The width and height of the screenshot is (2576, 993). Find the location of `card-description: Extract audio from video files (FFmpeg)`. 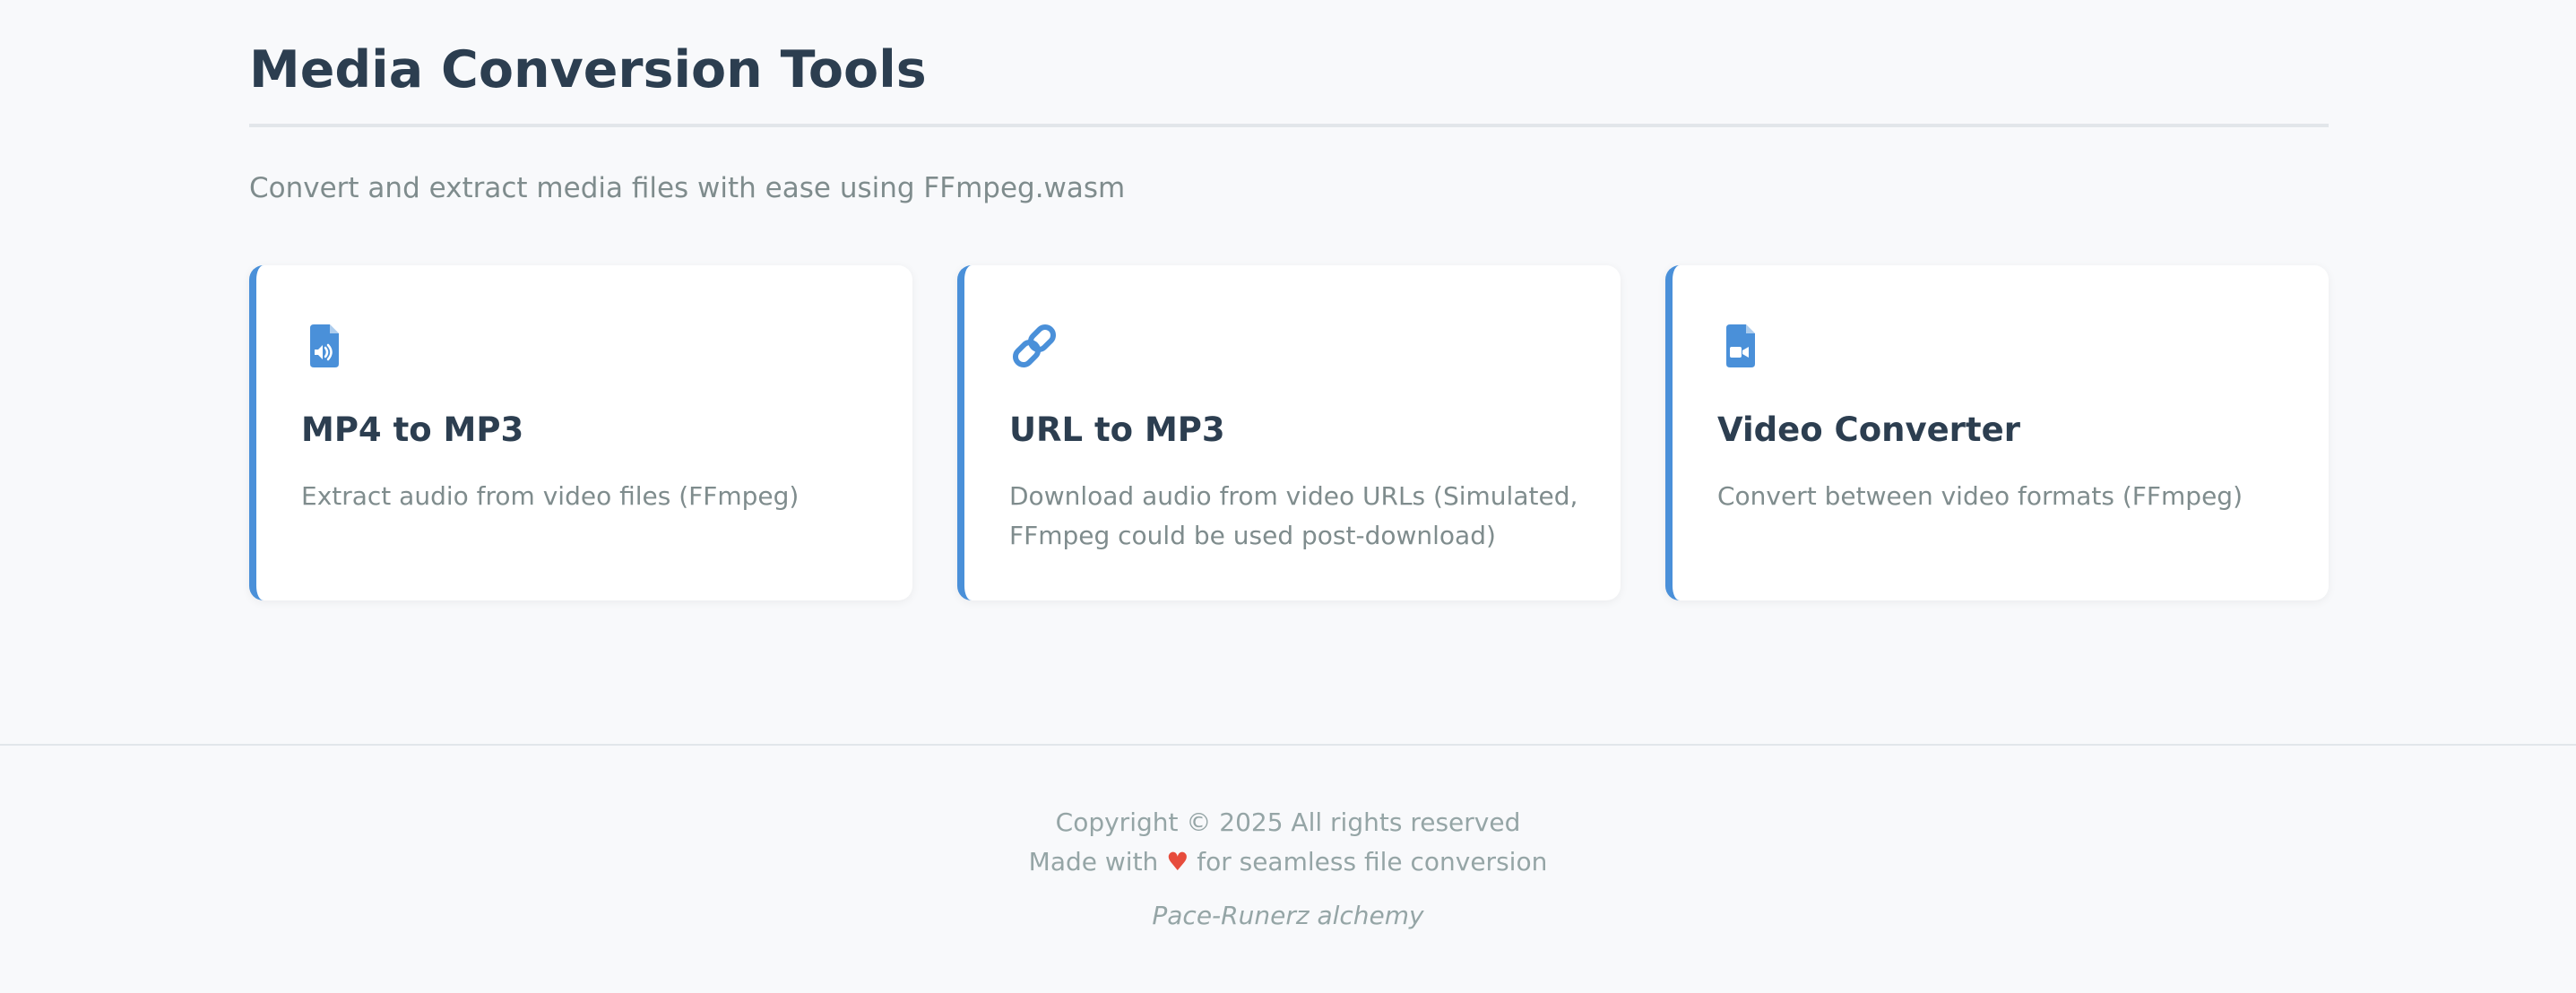

card-description: Extract audio from video files (FFmpeg) is located at coordinates (550, 496).